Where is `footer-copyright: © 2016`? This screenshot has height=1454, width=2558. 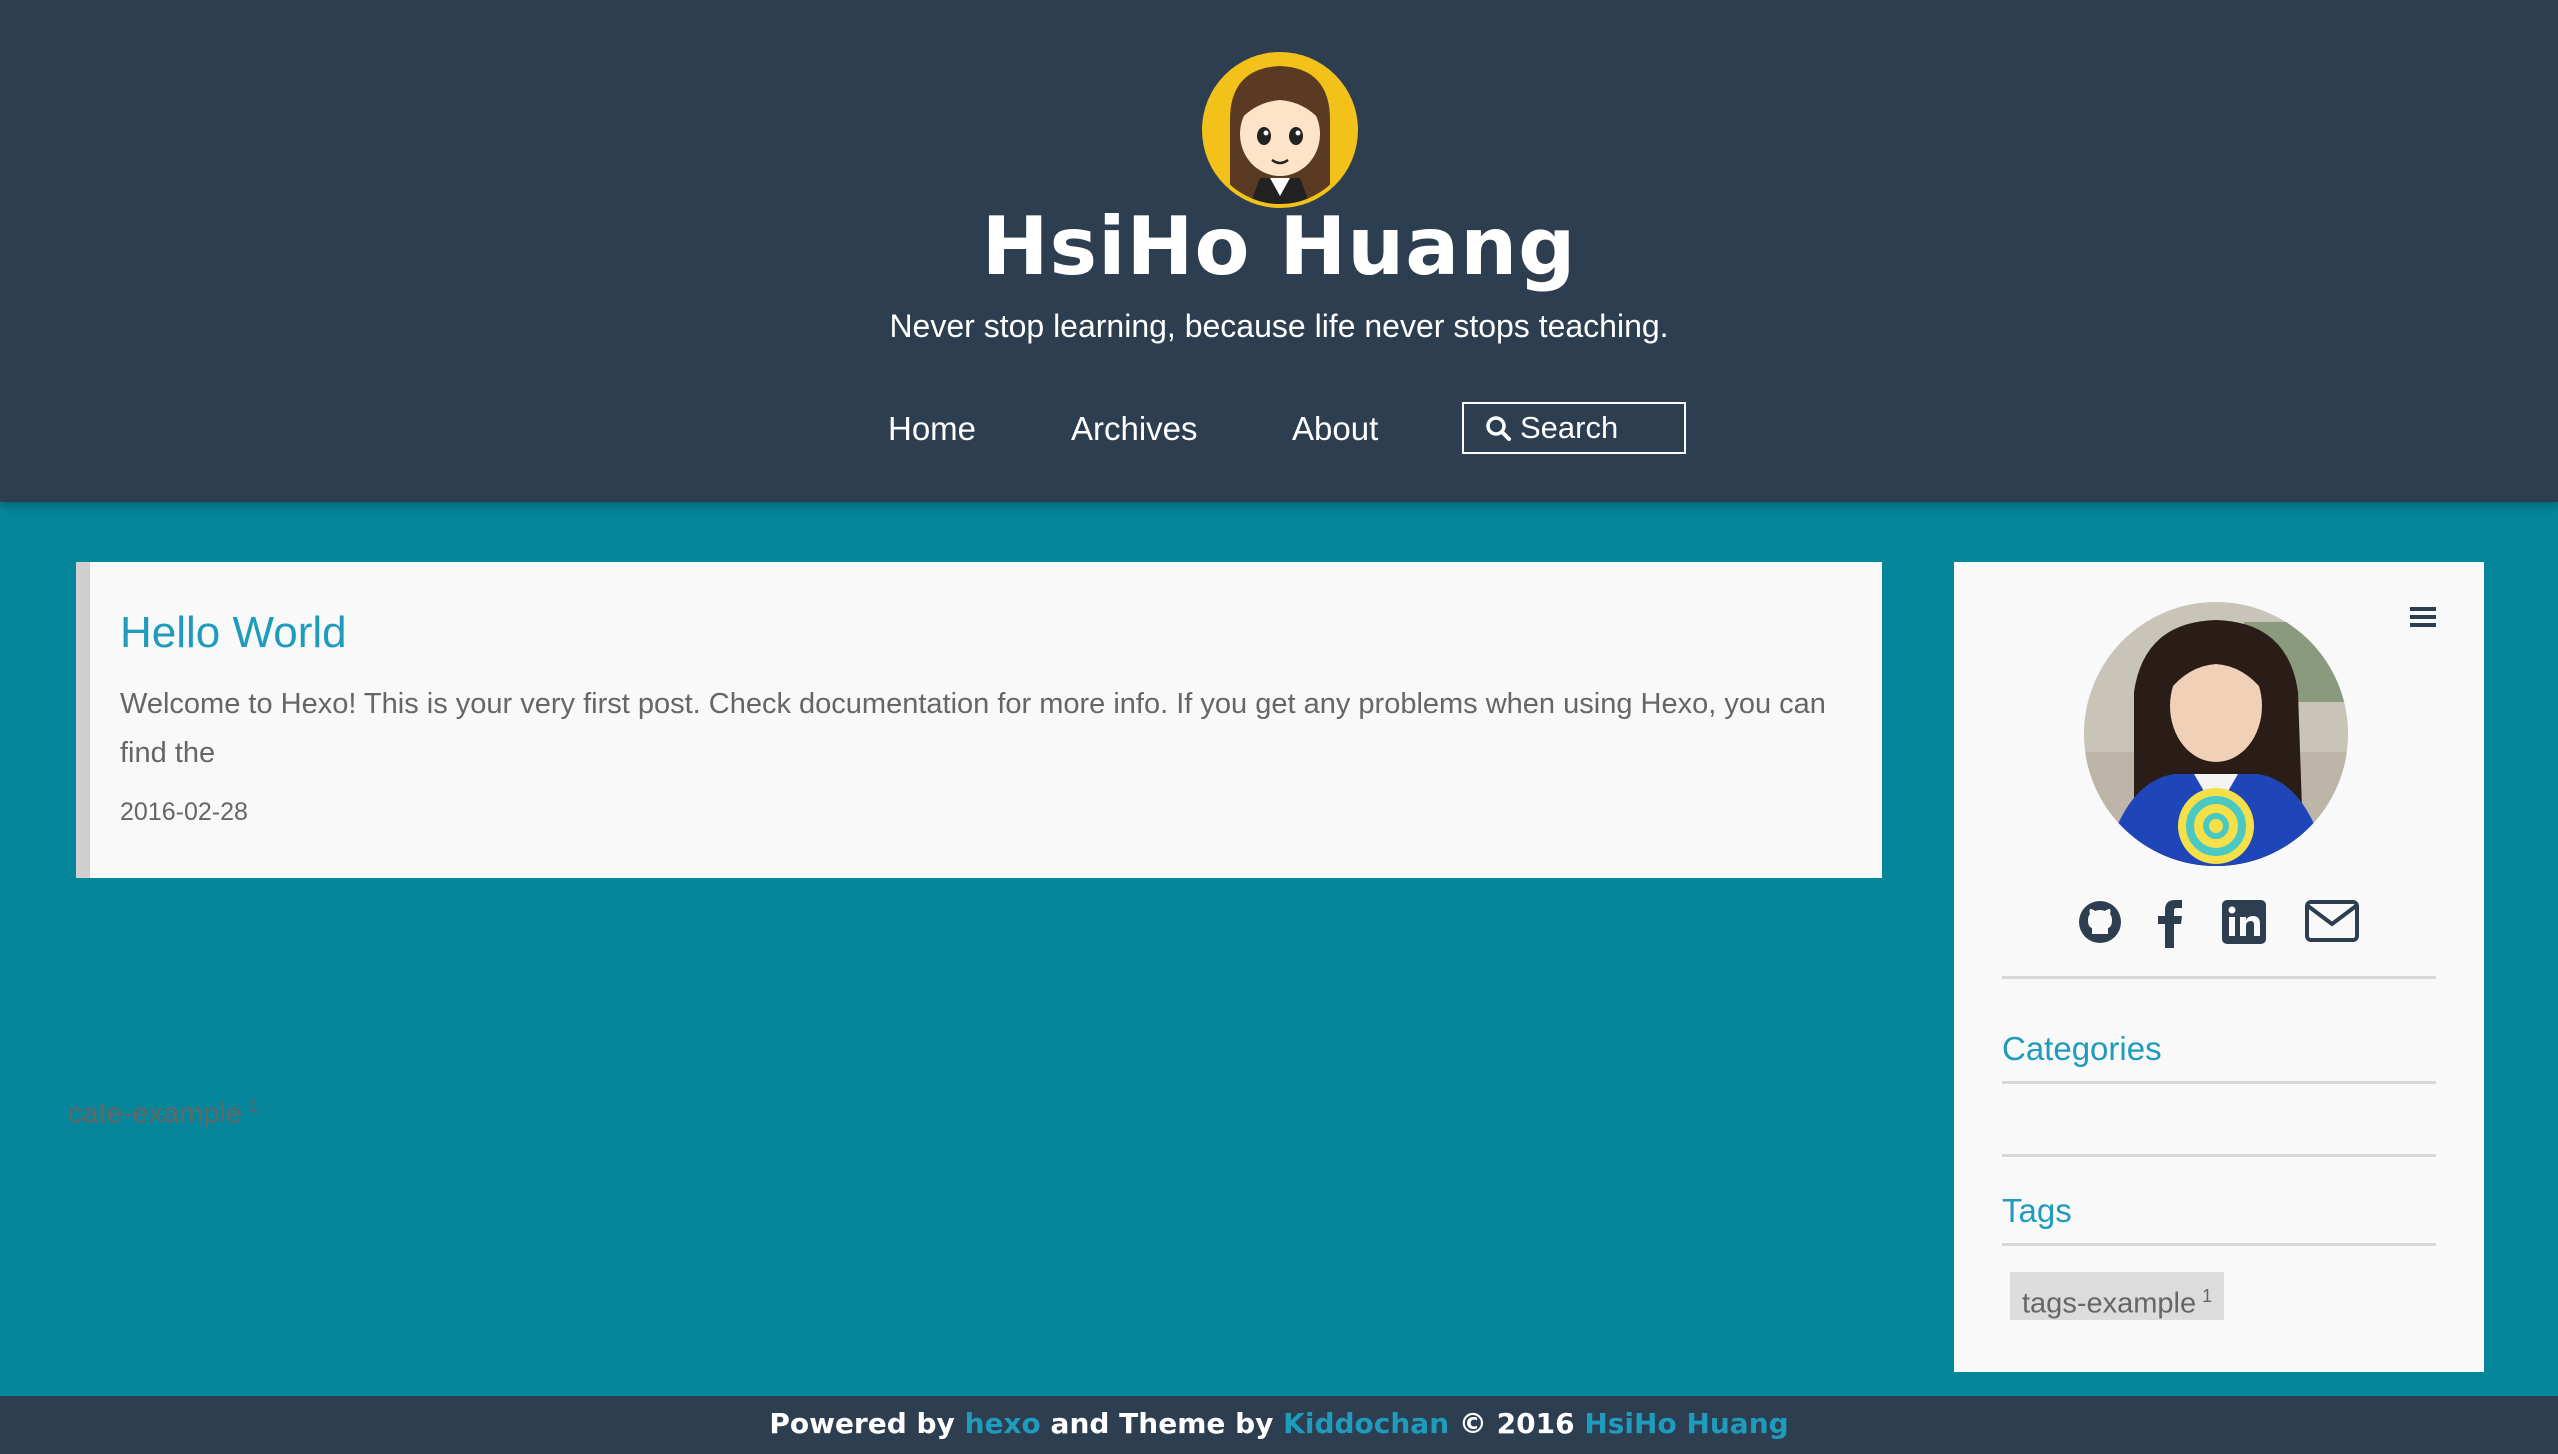
footer-copyright: © 2016 is located at coordinates (1516, 1423).